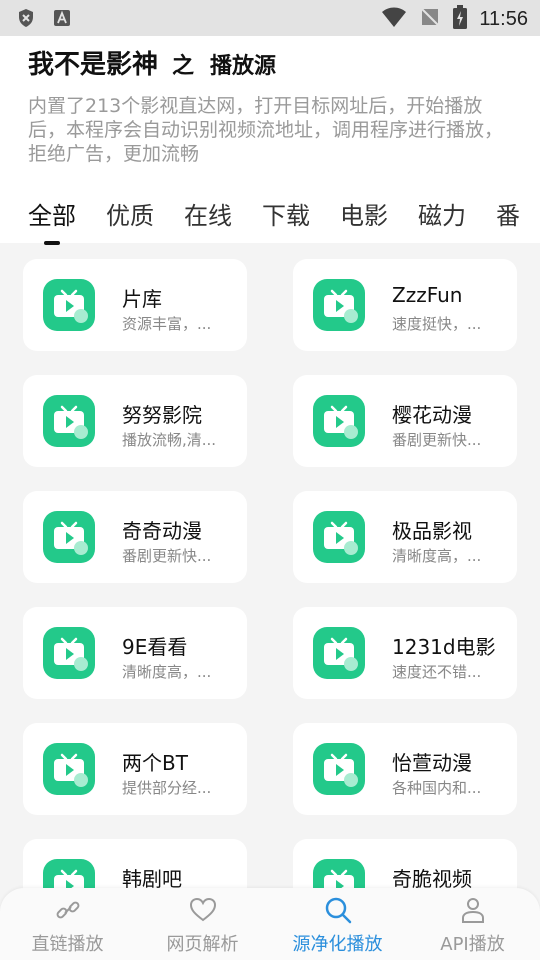  What do you see at coordinates (93, 65) in the screenshot?
I see `app-title: 我不是影神` at bounding box center [93, 65].